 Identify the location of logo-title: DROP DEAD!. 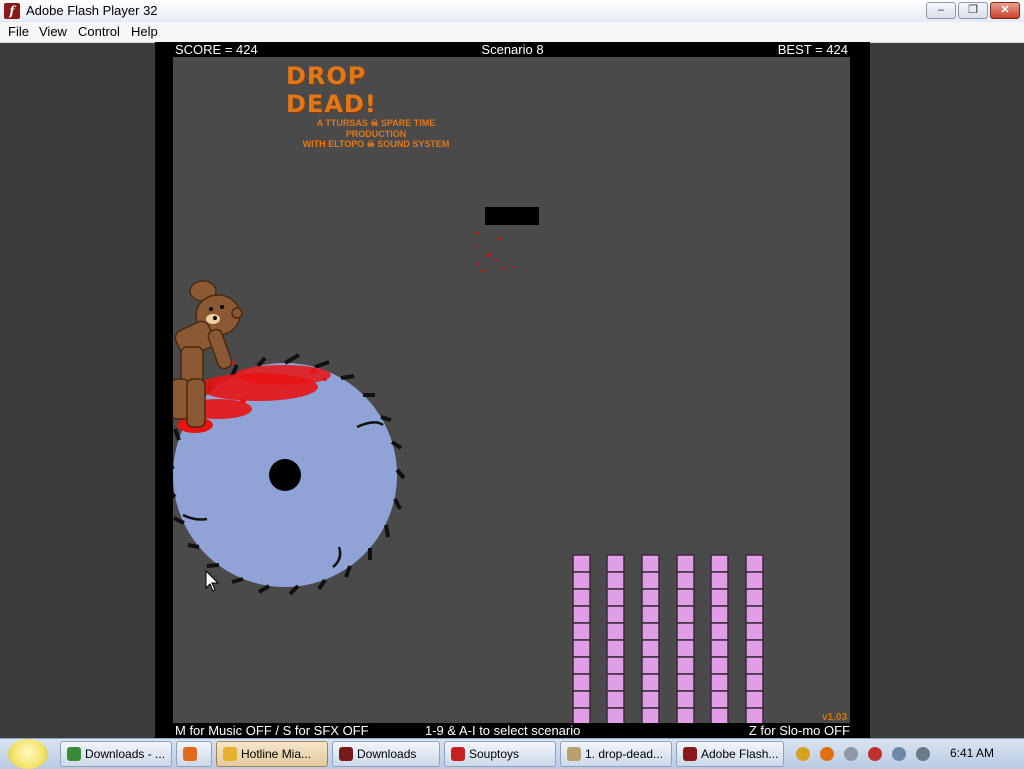
(331, 90).